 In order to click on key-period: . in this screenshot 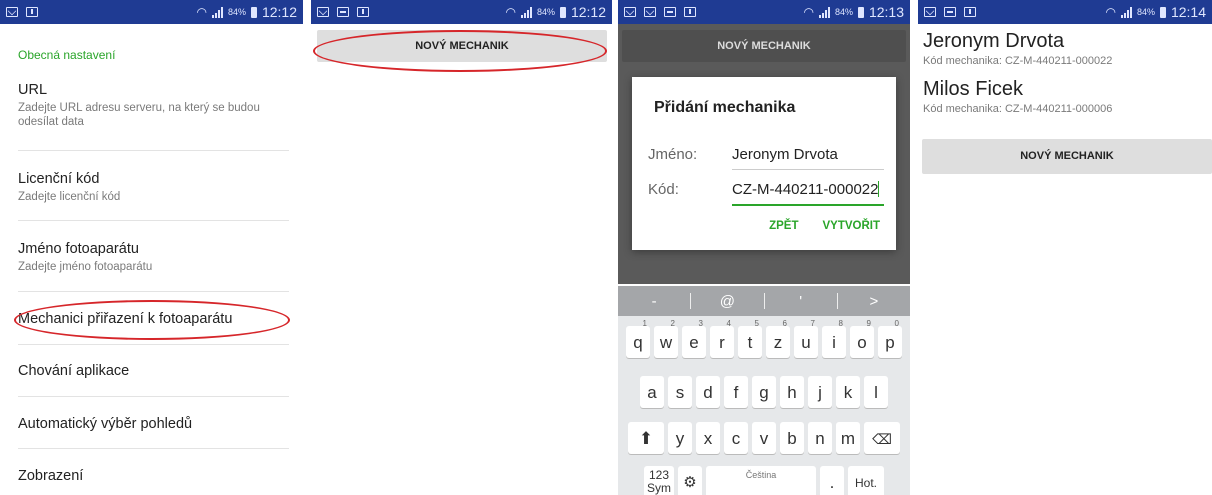, I will do `click(832, 480)`.